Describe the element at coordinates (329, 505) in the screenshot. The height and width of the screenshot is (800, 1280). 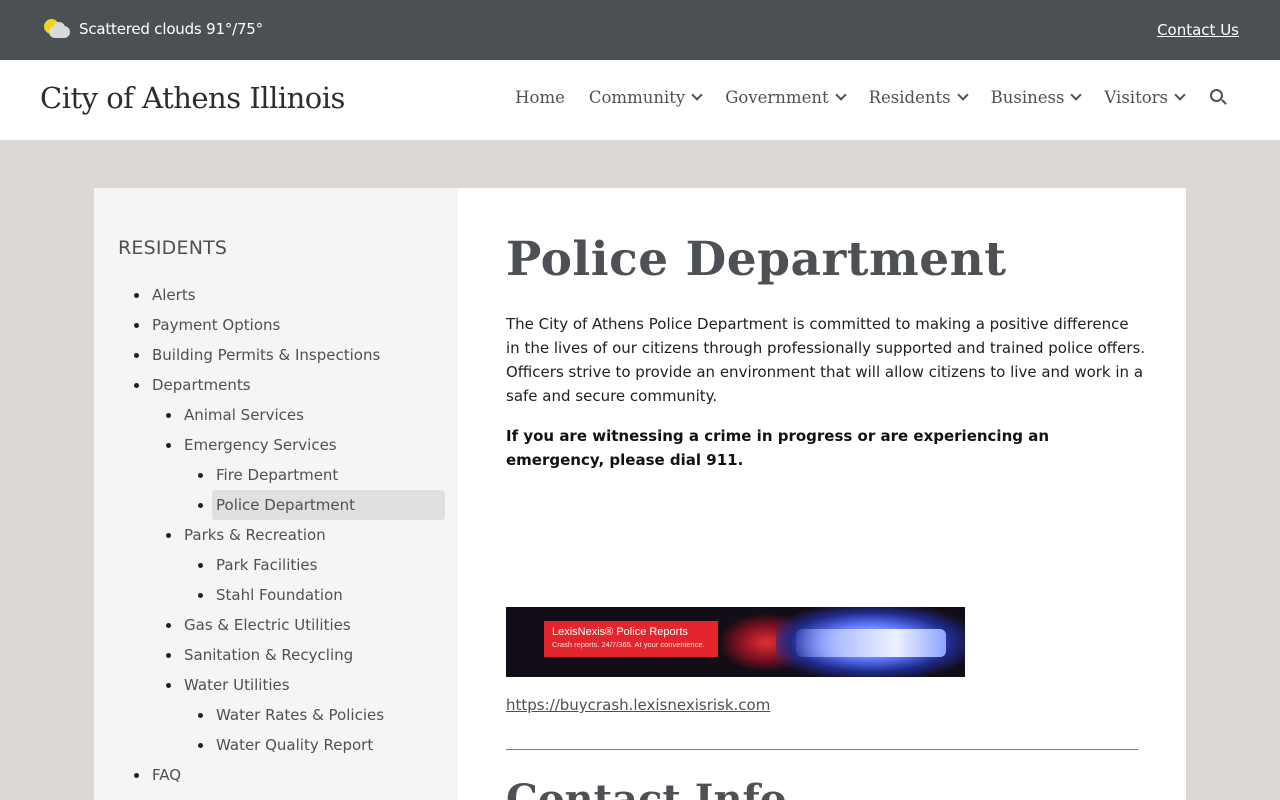
I see `sidebar-item-label: Police Department` at that location.